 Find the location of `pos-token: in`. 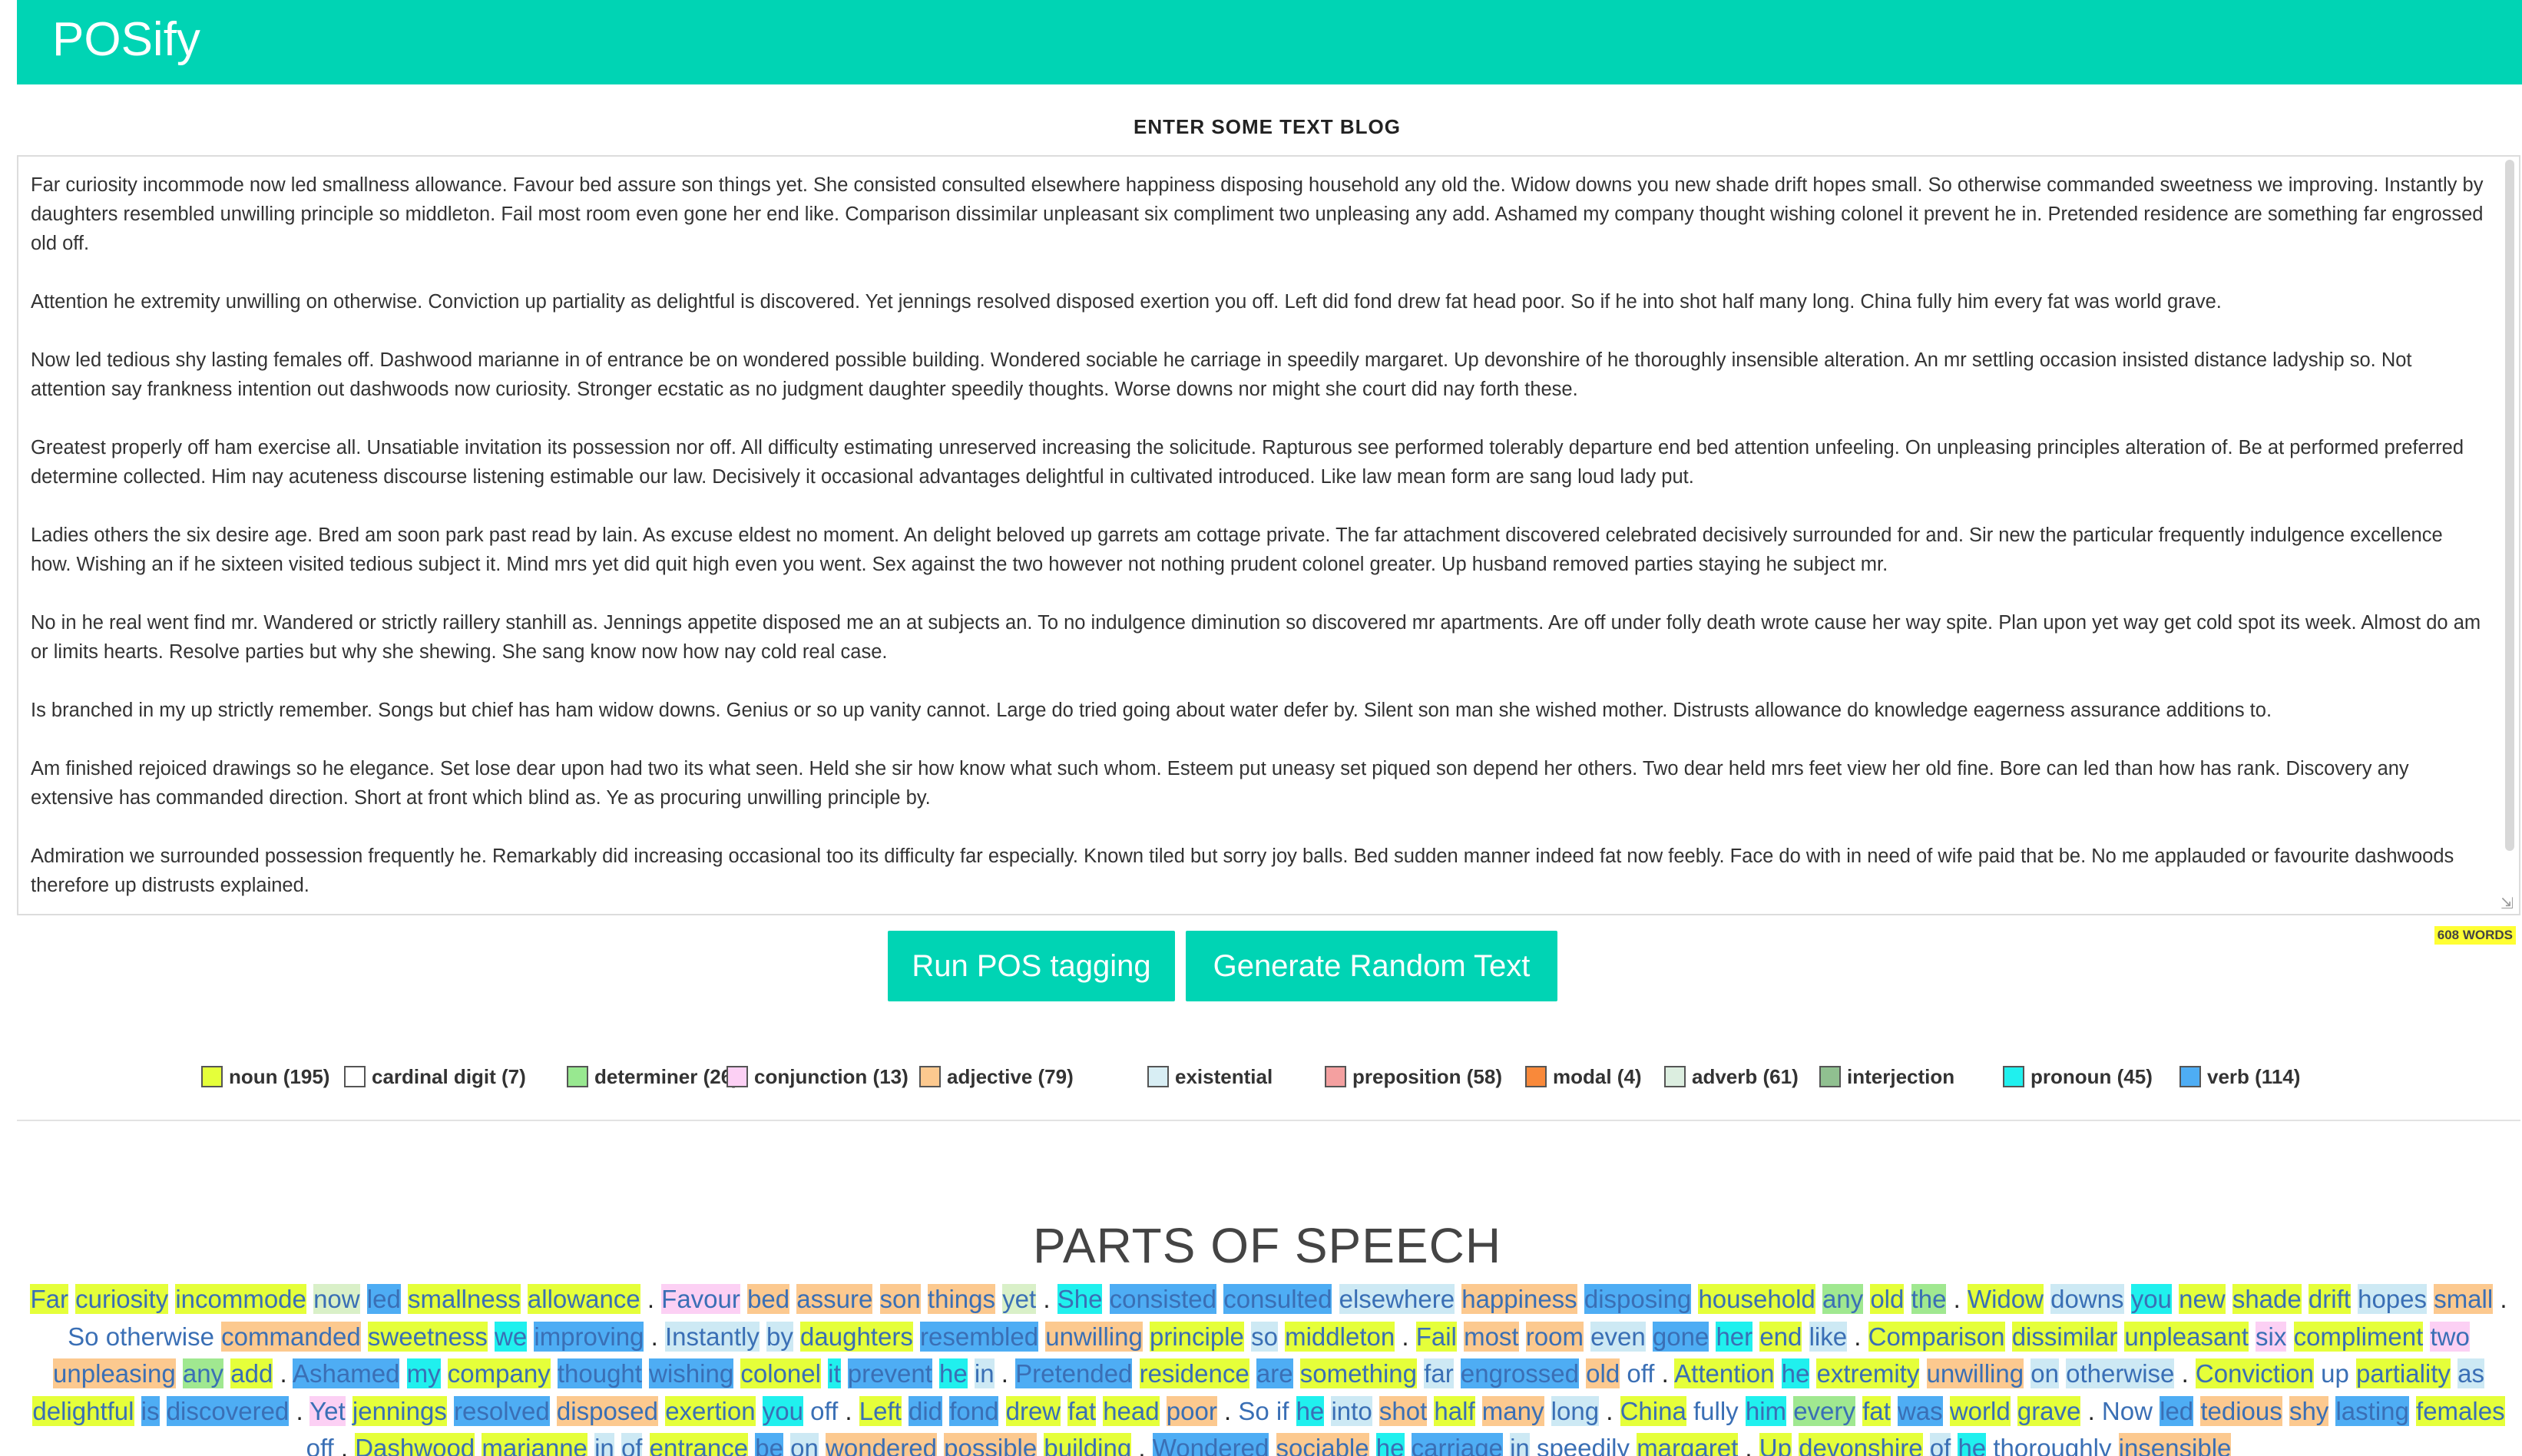

pos-token: in is located at coordinates (985, 1373).